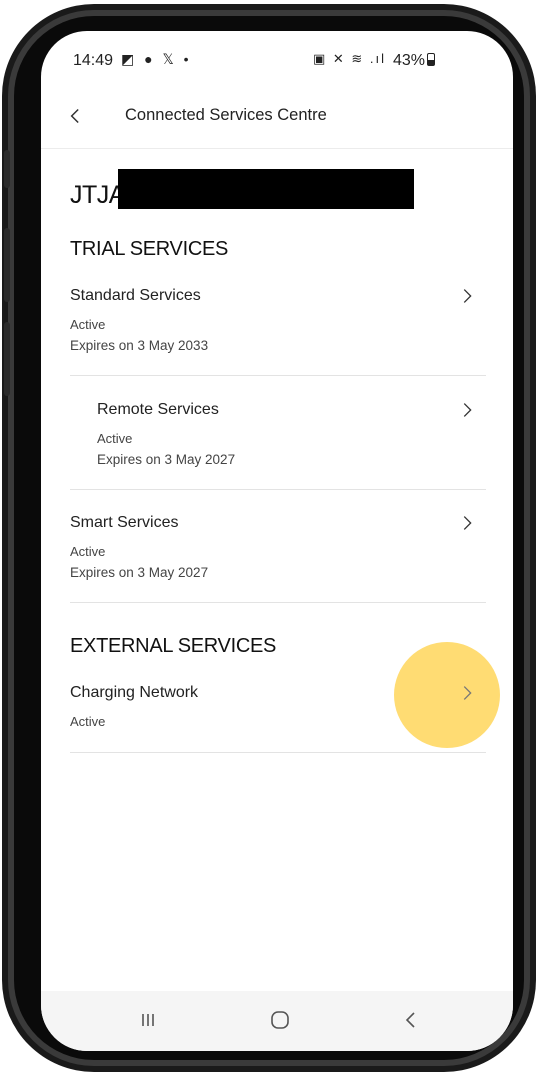  I want to click on recents-button, so click(148, 1020).